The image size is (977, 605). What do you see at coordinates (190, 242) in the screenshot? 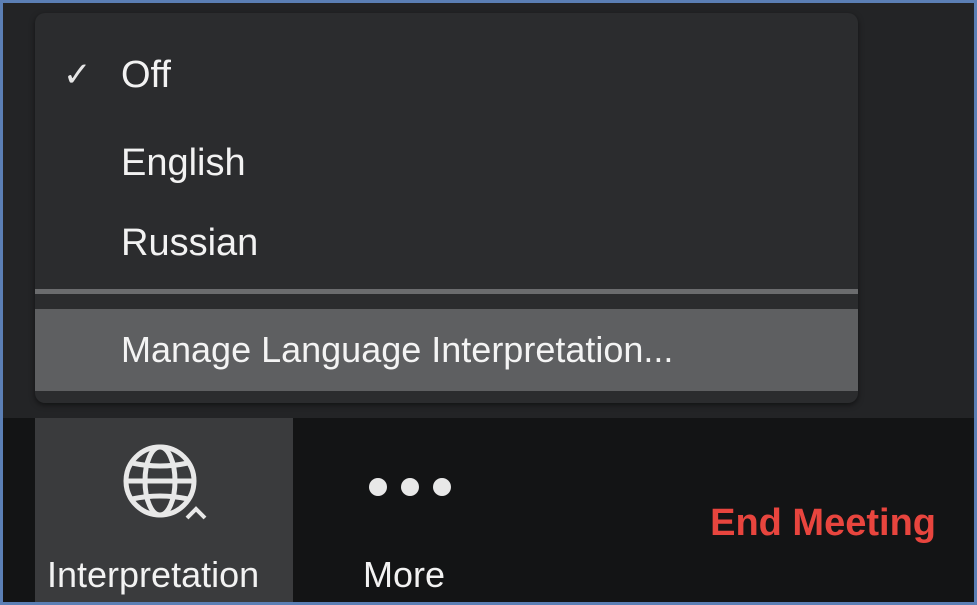
I see `menu-item-label: Russian` at bounding box center [190, 242].